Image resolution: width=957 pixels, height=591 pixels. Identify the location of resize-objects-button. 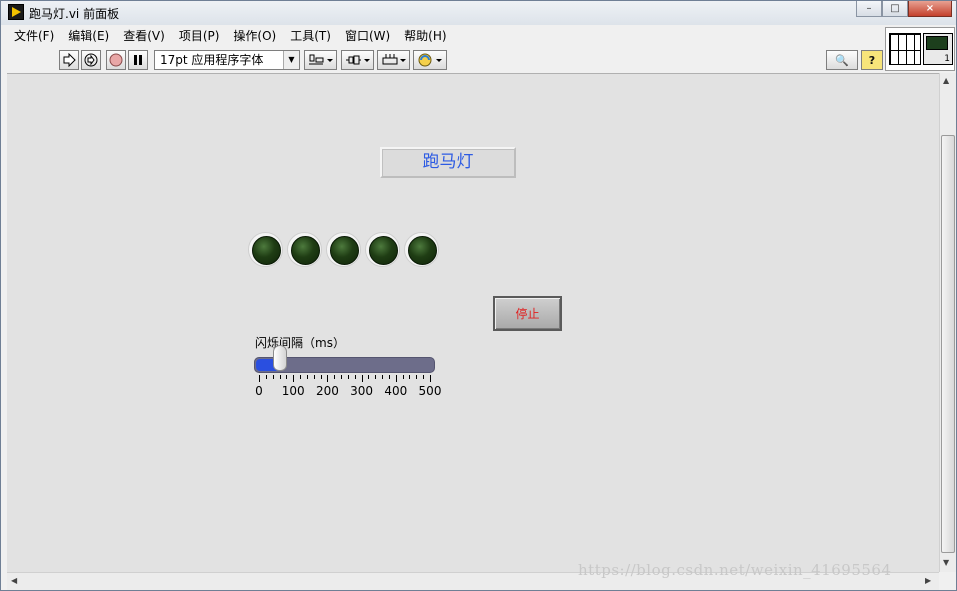
(393, 60).